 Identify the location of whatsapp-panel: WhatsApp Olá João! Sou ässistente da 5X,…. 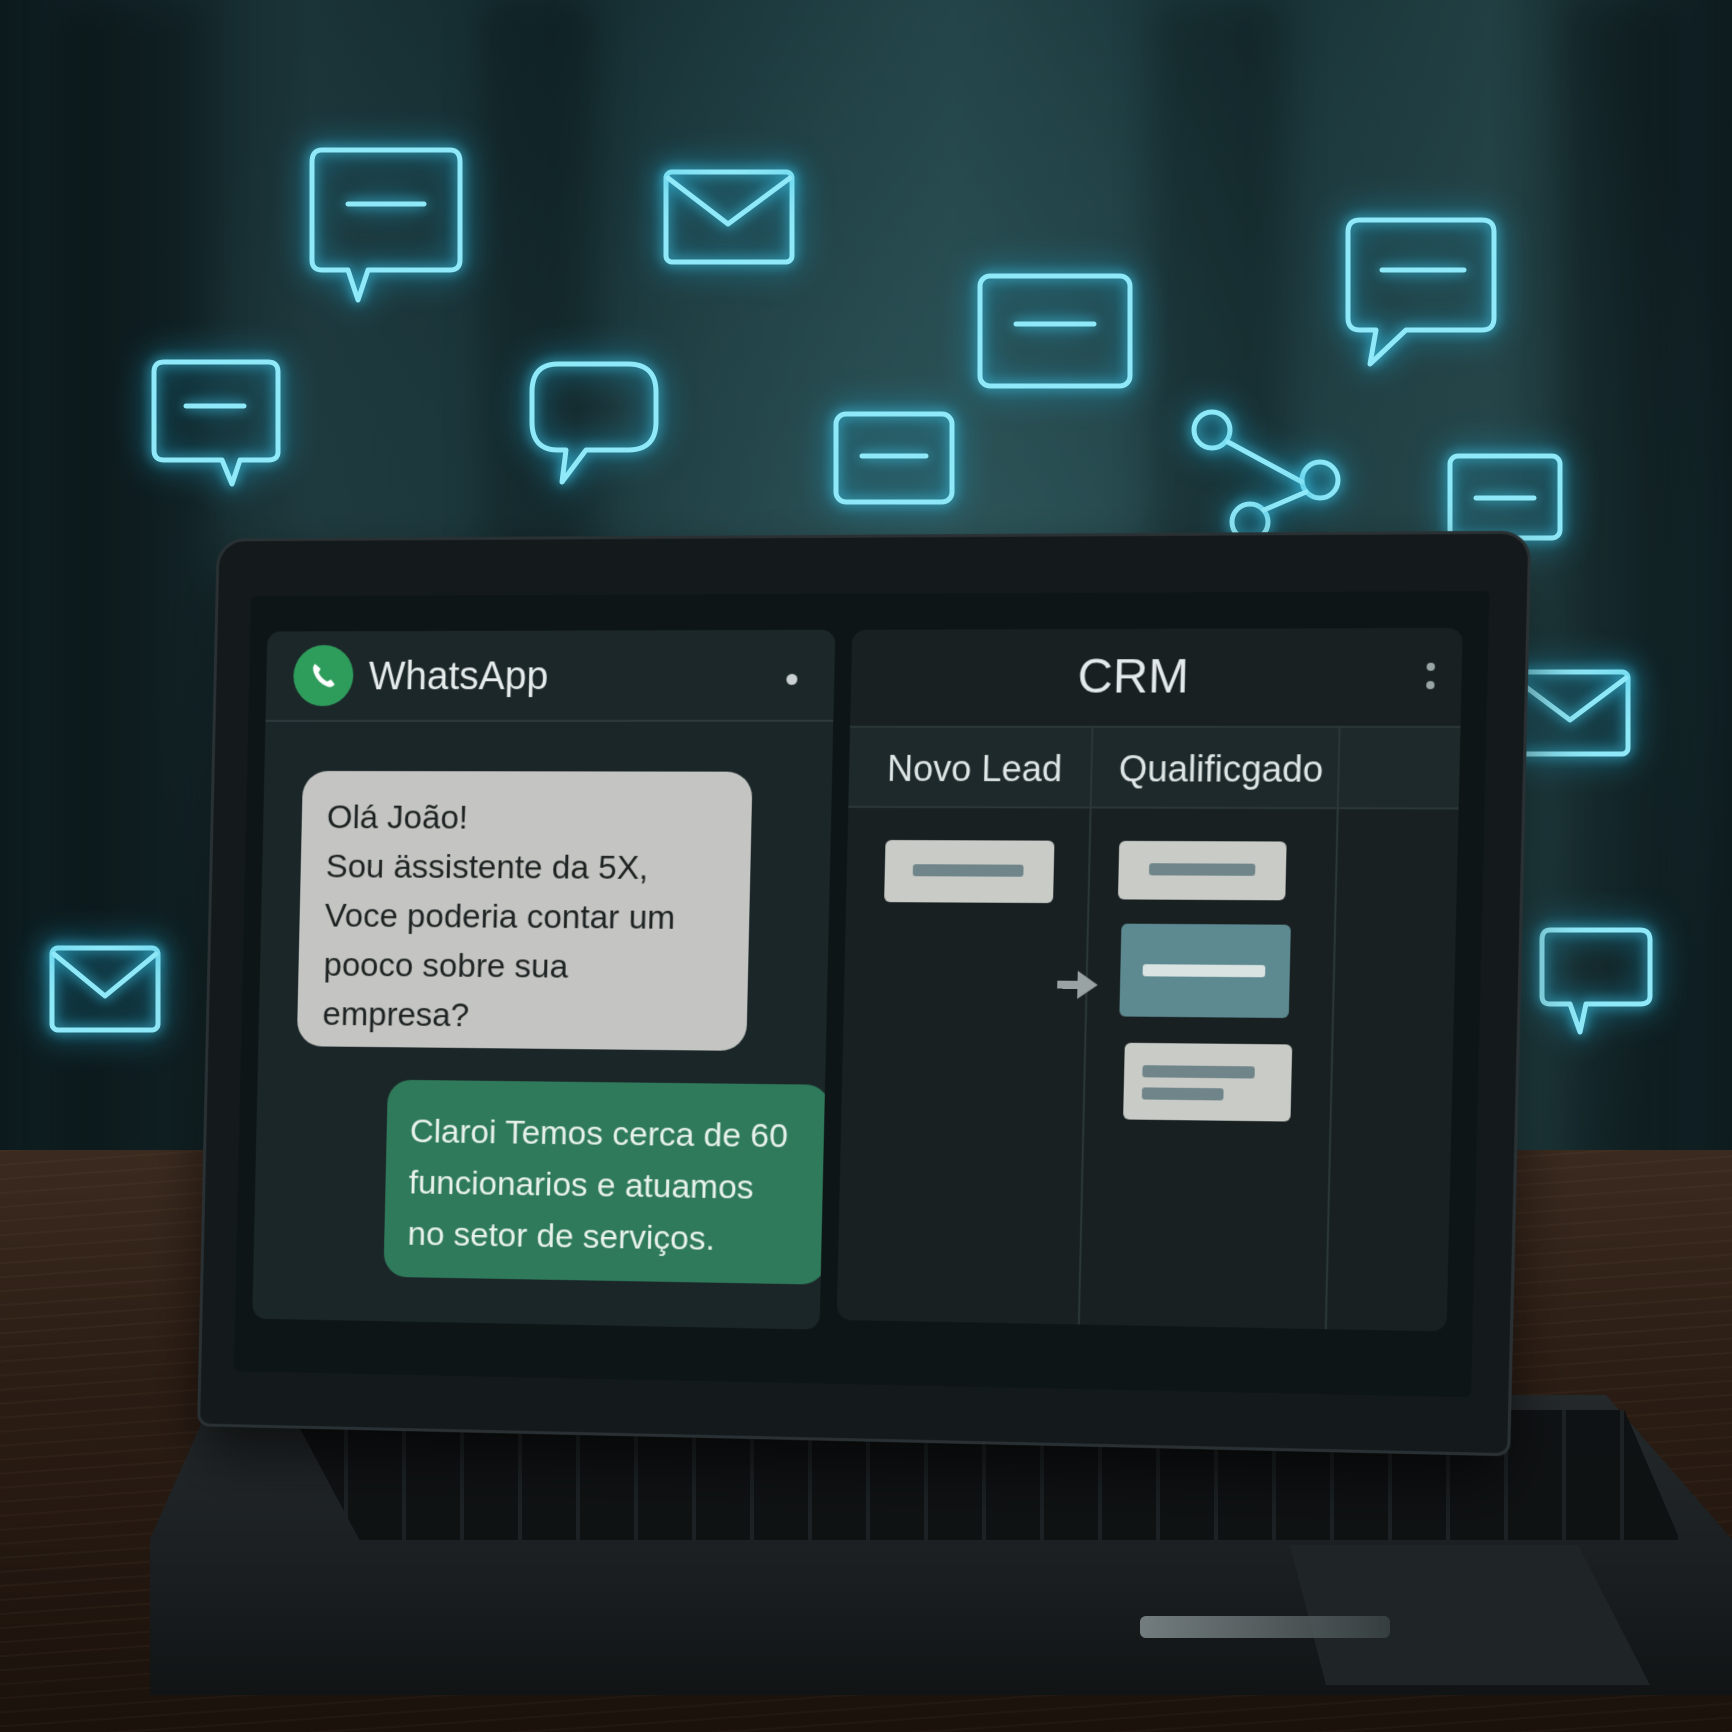
(544, 979).